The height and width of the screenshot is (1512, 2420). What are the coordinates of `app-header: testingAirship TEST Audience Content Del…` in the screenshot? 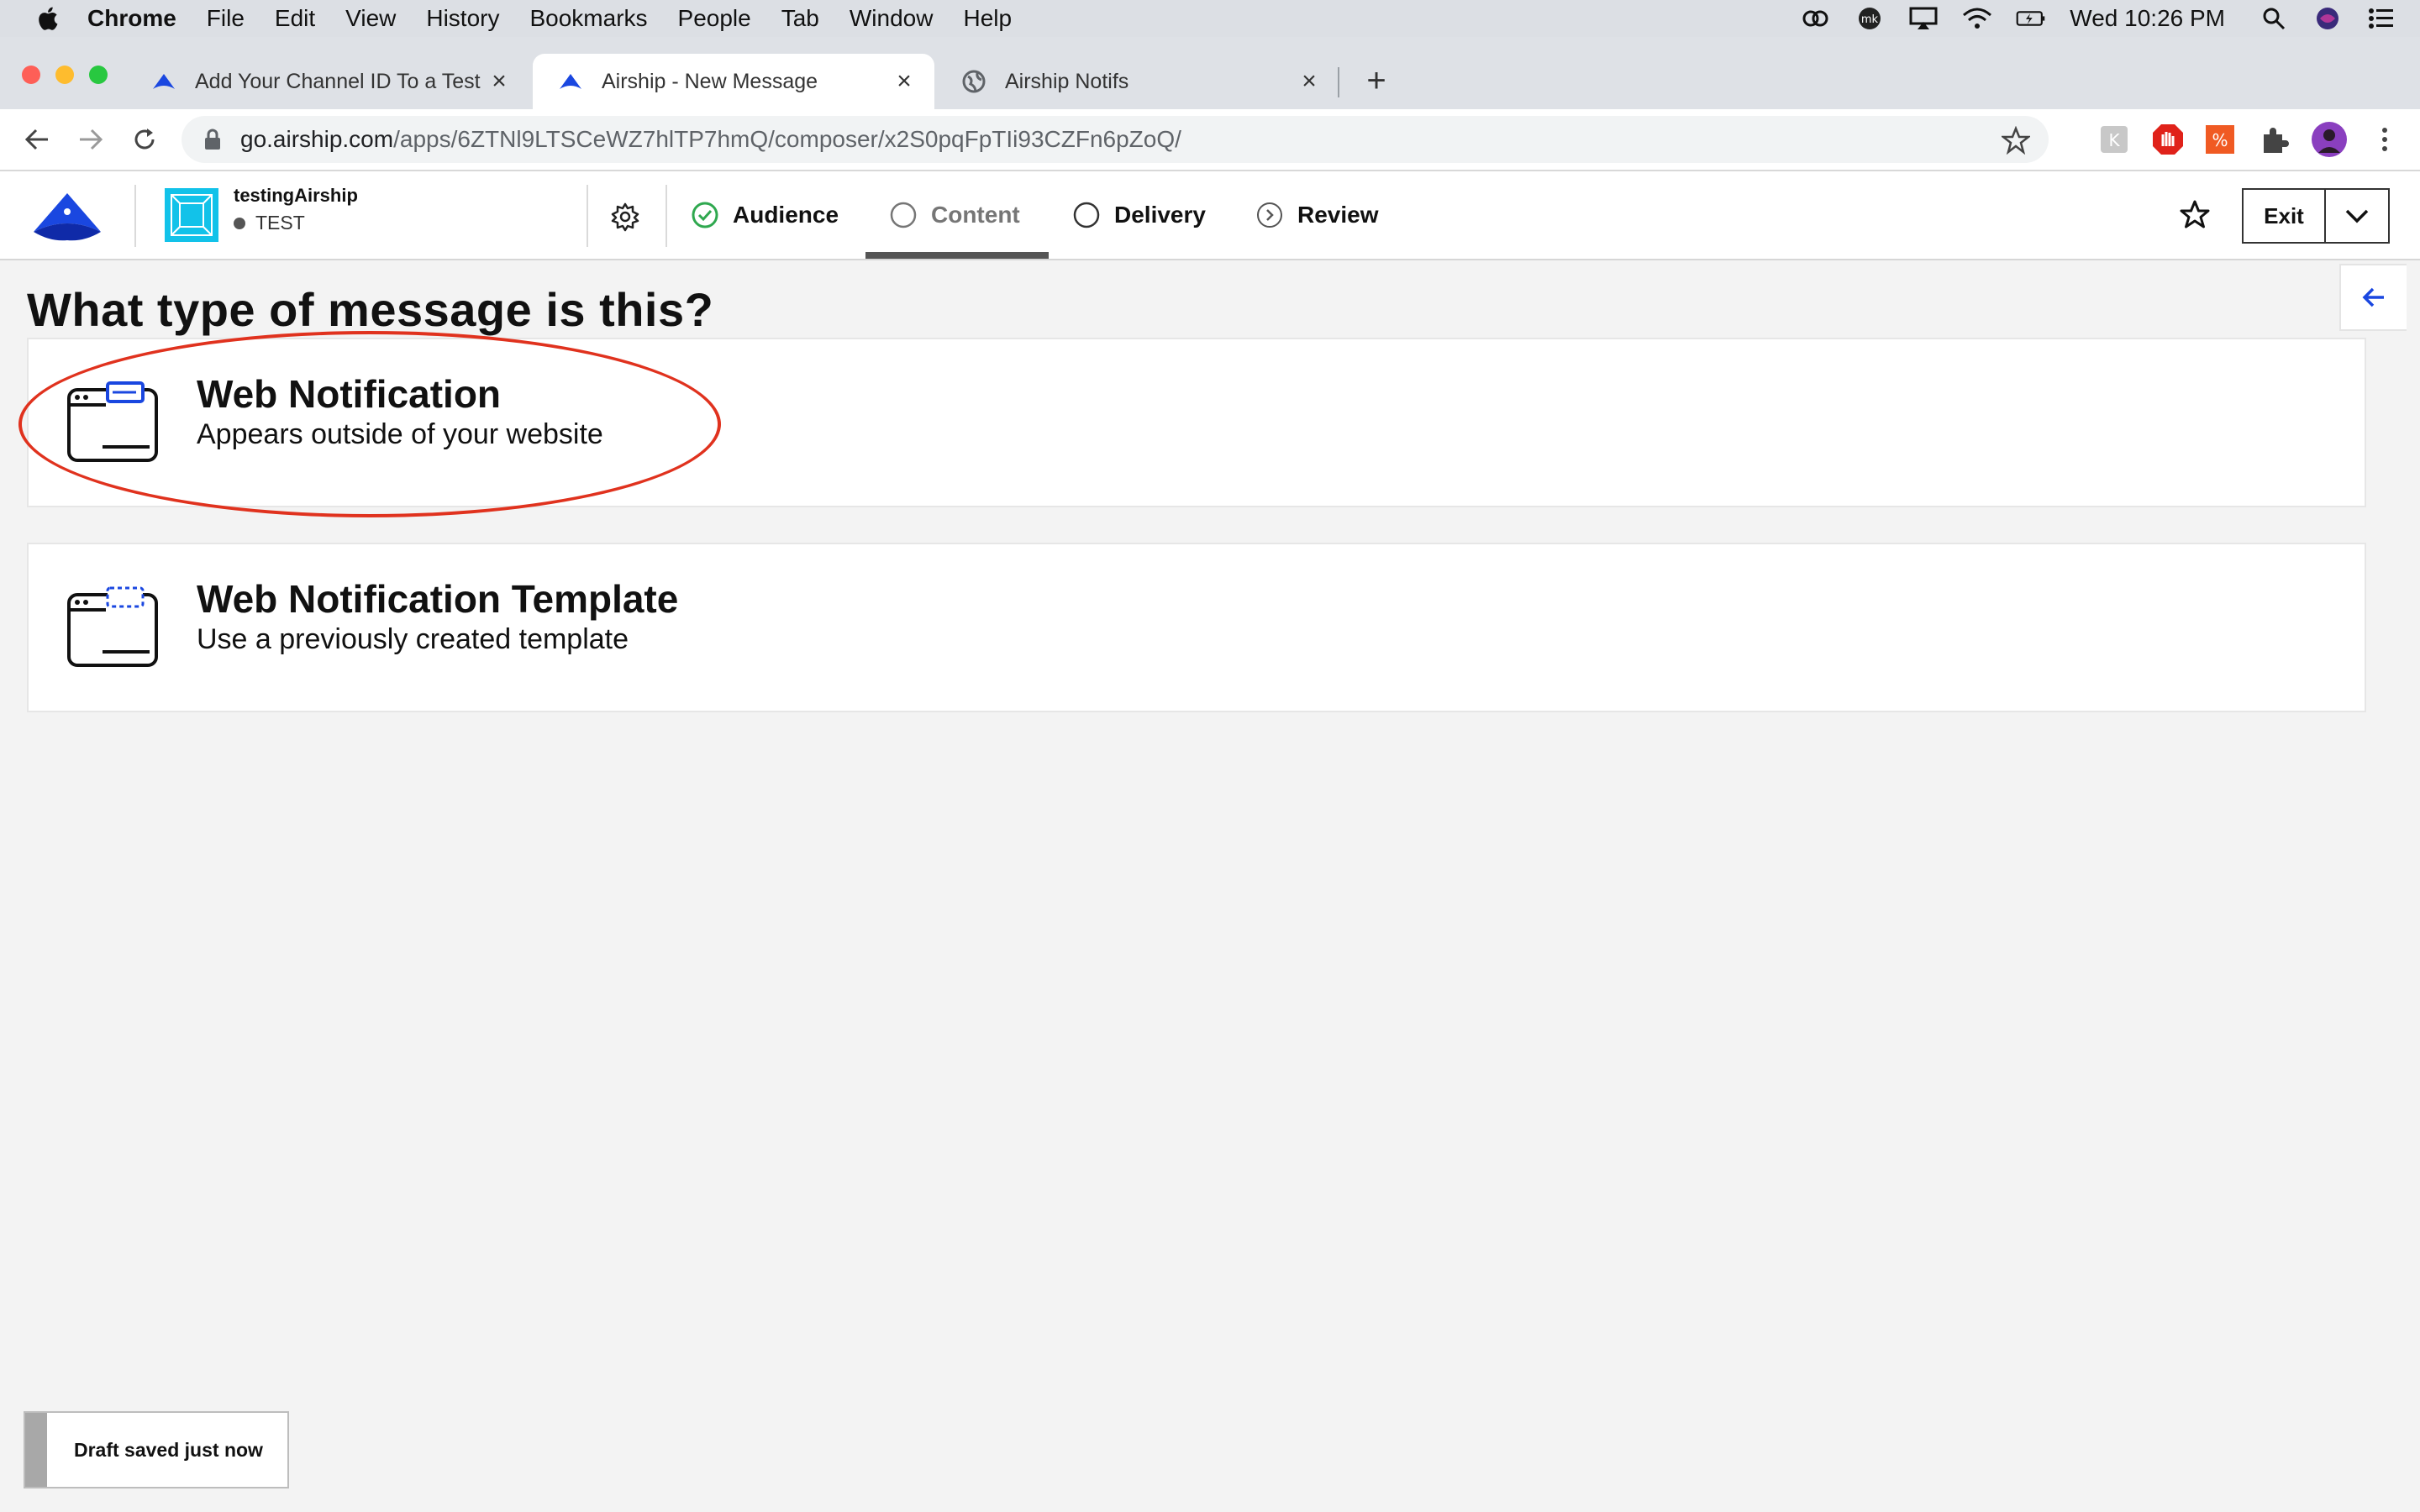 It's located at (1210, 215).